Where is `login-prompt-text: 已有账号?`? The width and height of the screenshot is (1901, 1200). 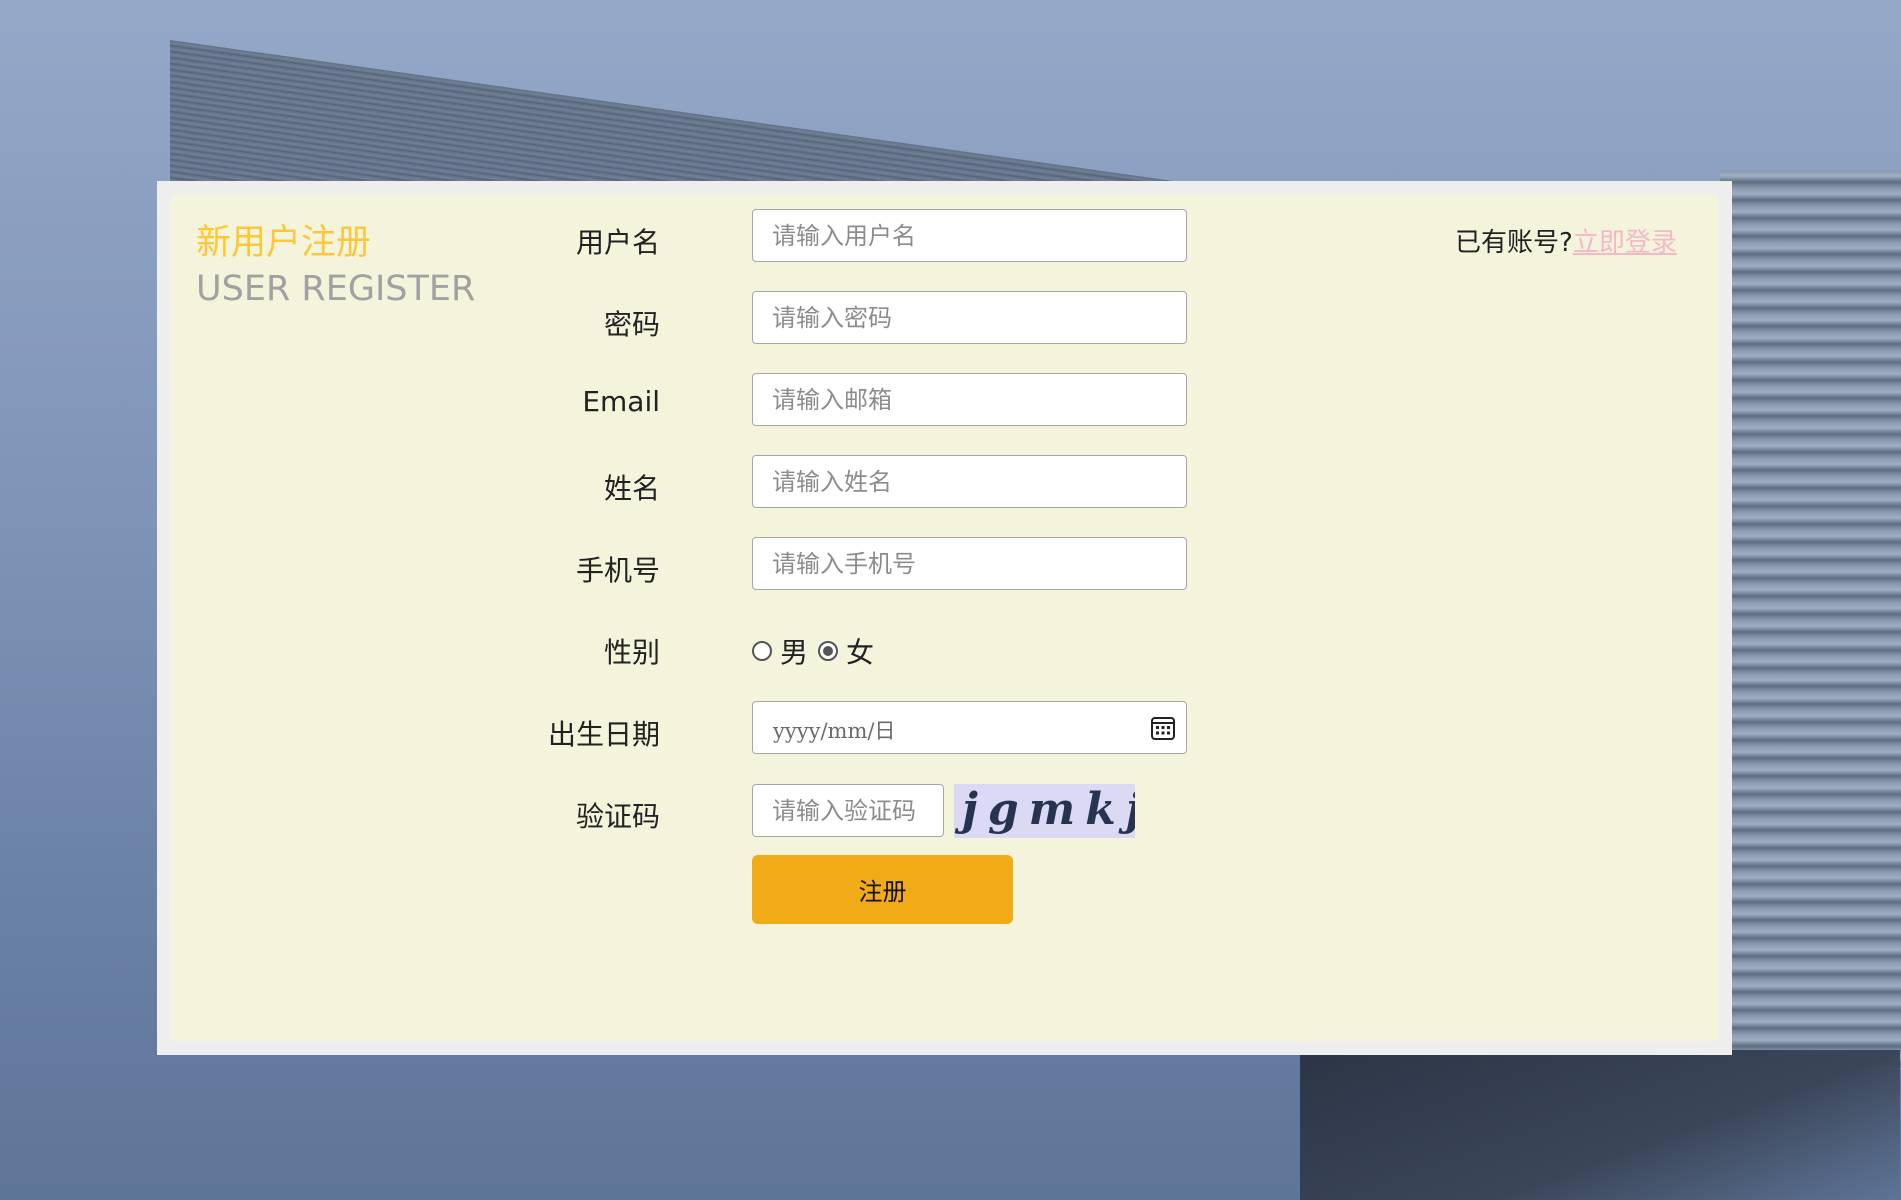
login-prompt-text: 已有账号? is located at coordinates (1514, 243).